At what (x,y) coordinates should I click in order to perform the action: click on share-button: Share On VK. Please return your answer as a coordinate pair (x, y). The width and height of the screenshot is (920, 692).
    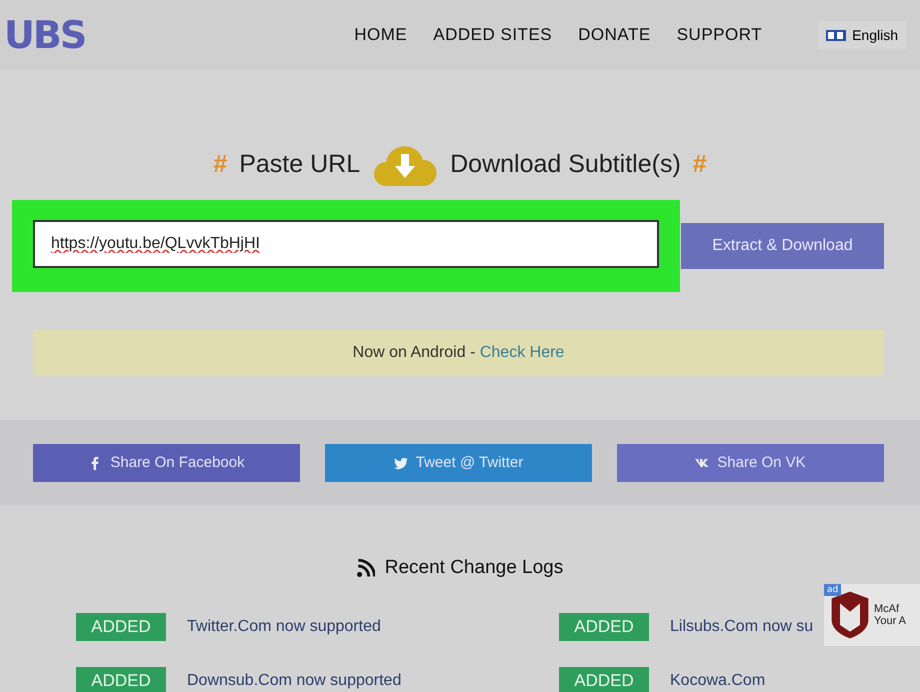
    Looking at the image, I should click on (750, 463).